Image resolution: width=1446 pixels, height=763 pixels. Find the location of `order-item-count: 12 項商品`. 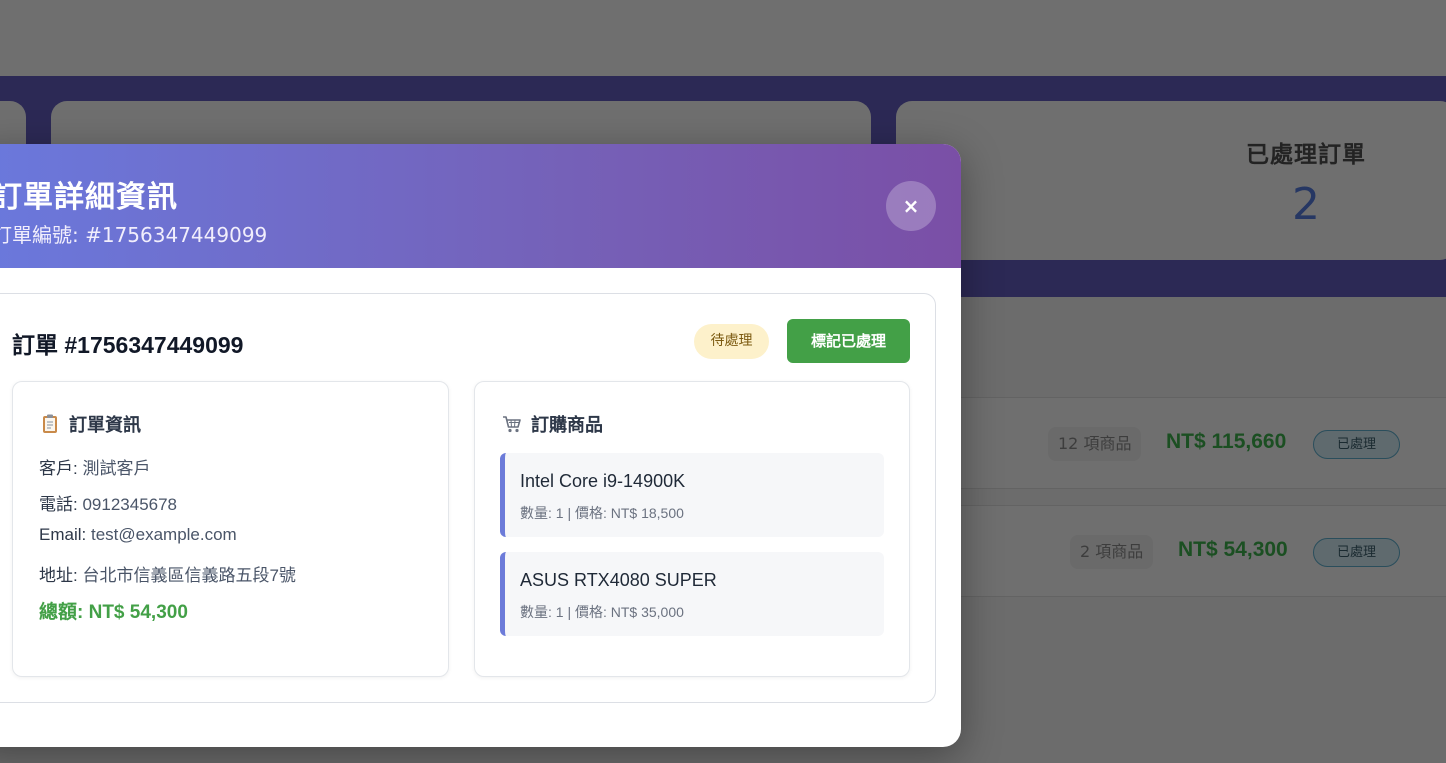

order-item-count: 12 項商品 is located at coordinates (1095, 444).